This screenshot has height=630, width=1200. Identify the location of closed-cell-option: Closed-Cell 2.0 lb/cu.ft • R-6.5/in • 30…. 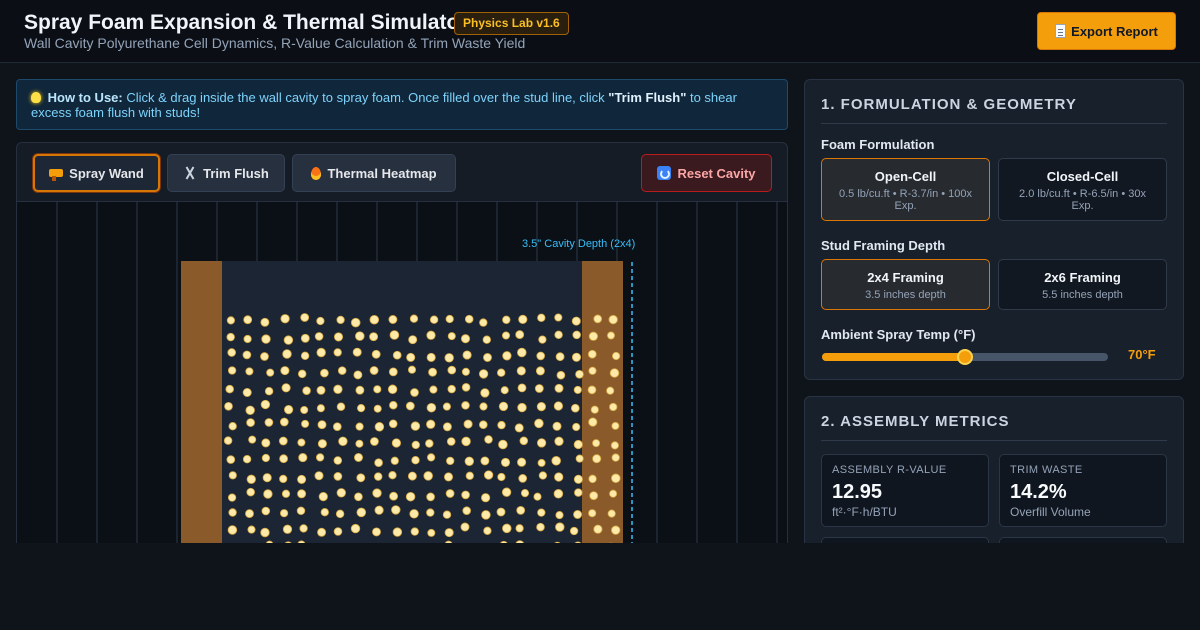
(1082, 189).